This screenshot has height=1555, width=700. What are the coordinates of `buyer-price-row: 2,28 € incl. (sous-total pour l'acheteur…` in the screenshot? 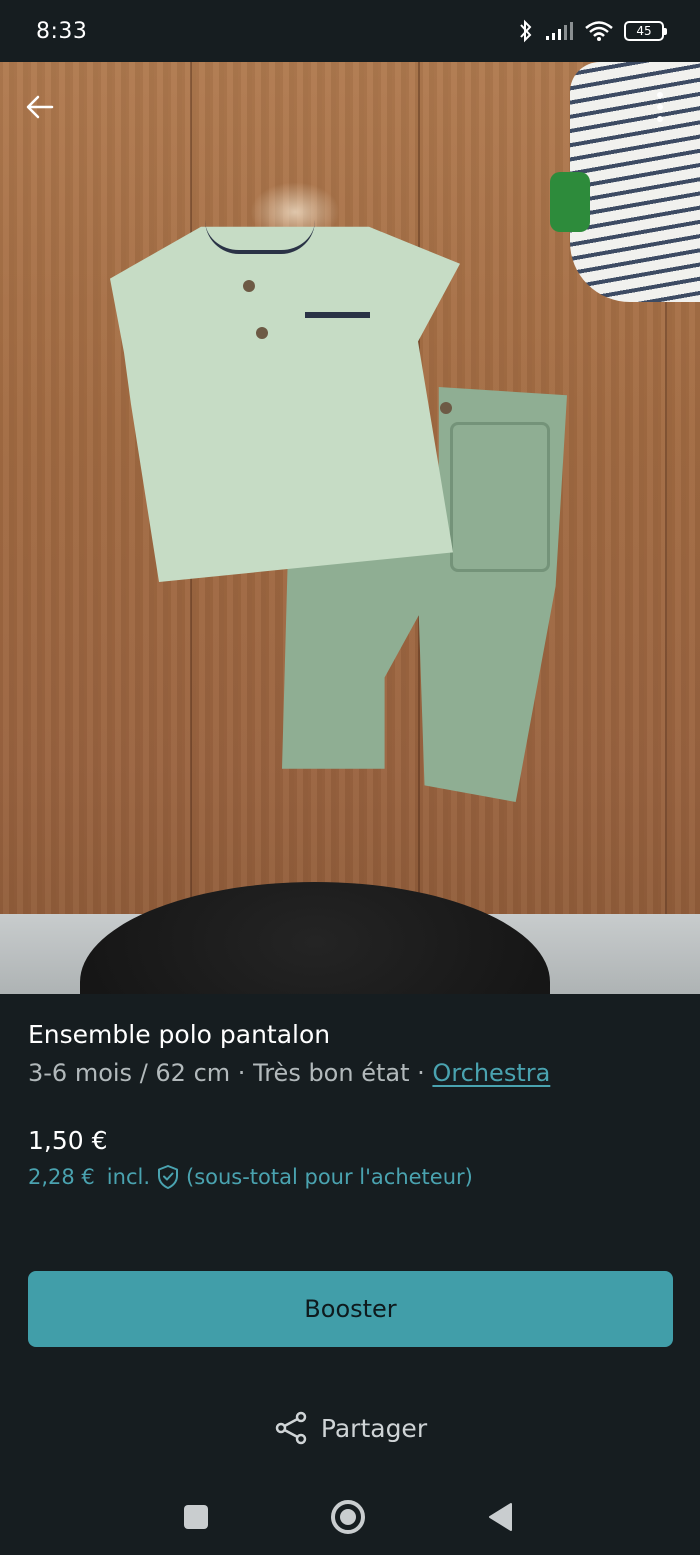 It's located at (250, 1177).